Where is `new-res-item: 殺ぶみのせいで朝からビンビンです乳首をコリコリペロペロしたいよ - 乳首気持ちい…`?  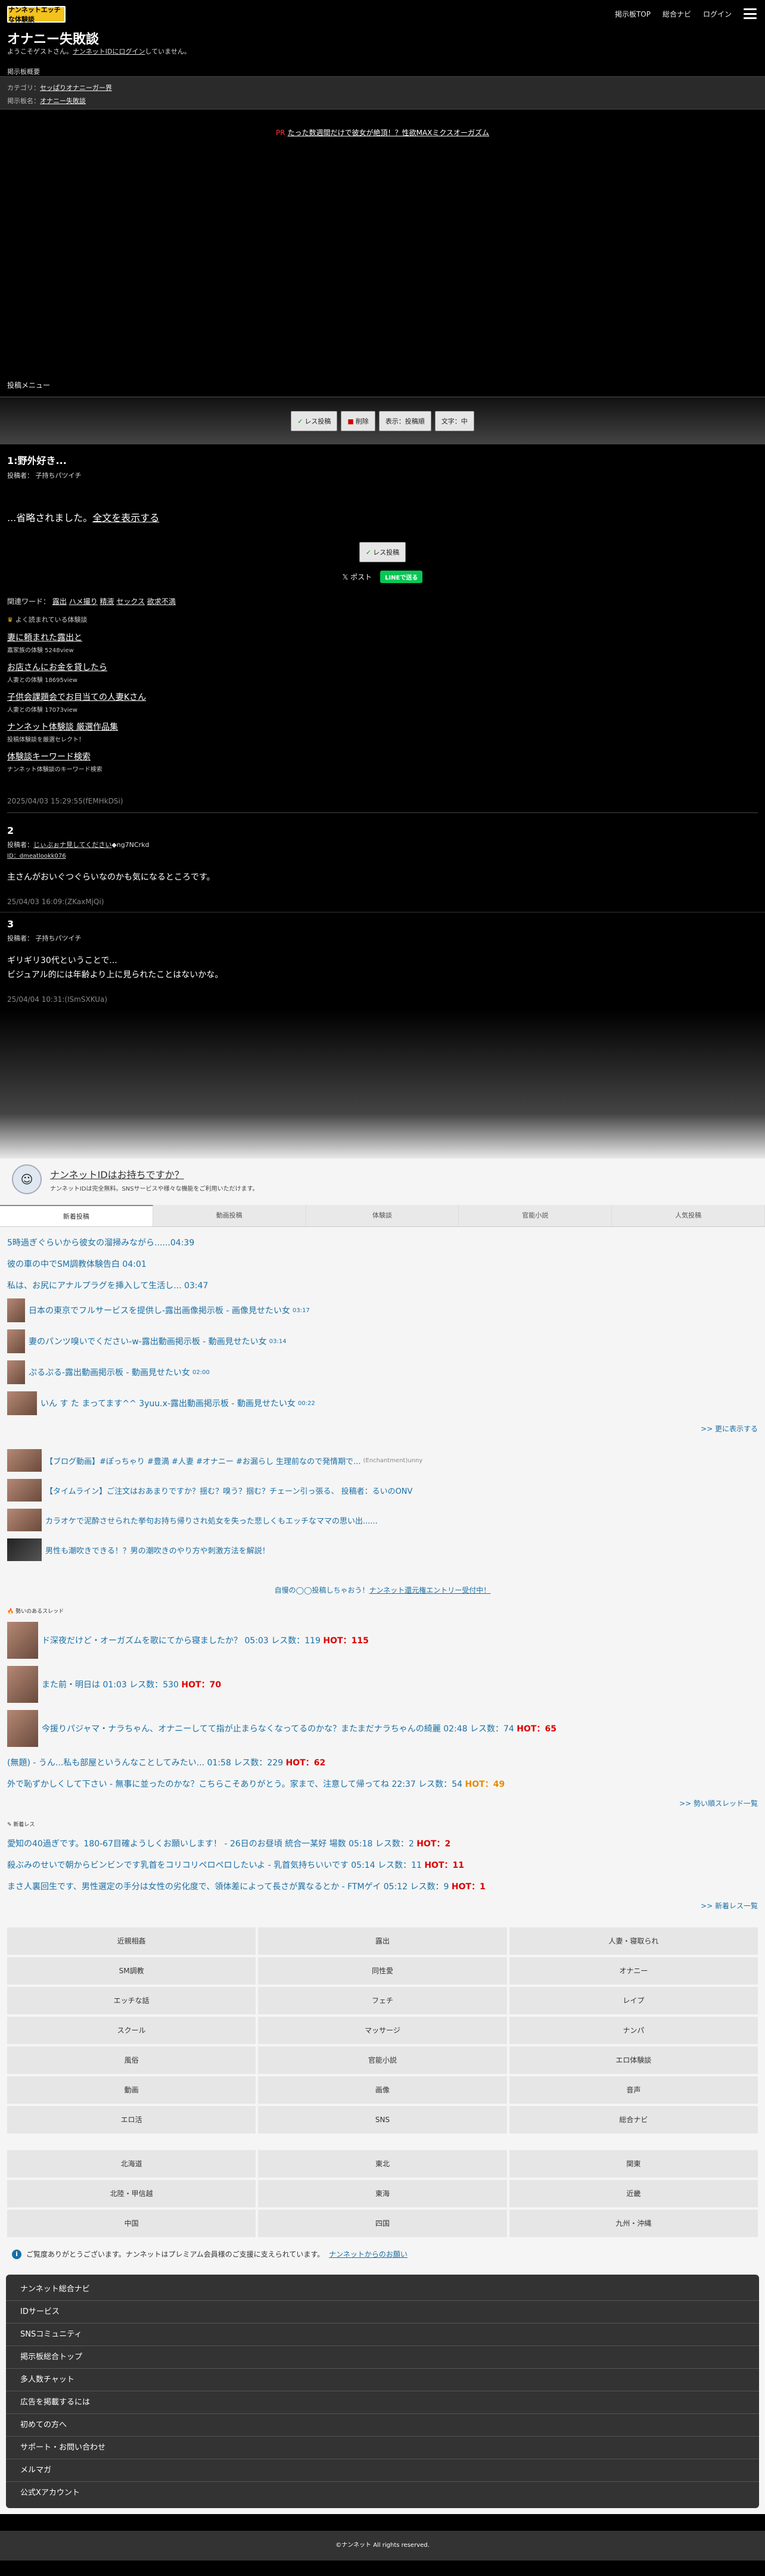 new-res-item: 殺ぶみのせいで朝からビンビンです乳首をコリコリペロペロしたいよ - 乳首気持ちい… is located at coordinates (382, 1865).